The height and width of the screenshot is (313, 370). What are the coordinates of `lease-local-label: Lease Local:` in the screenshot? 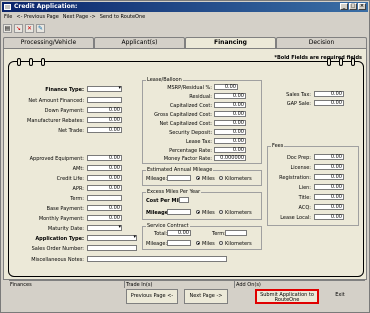 It's located at (295, 218).